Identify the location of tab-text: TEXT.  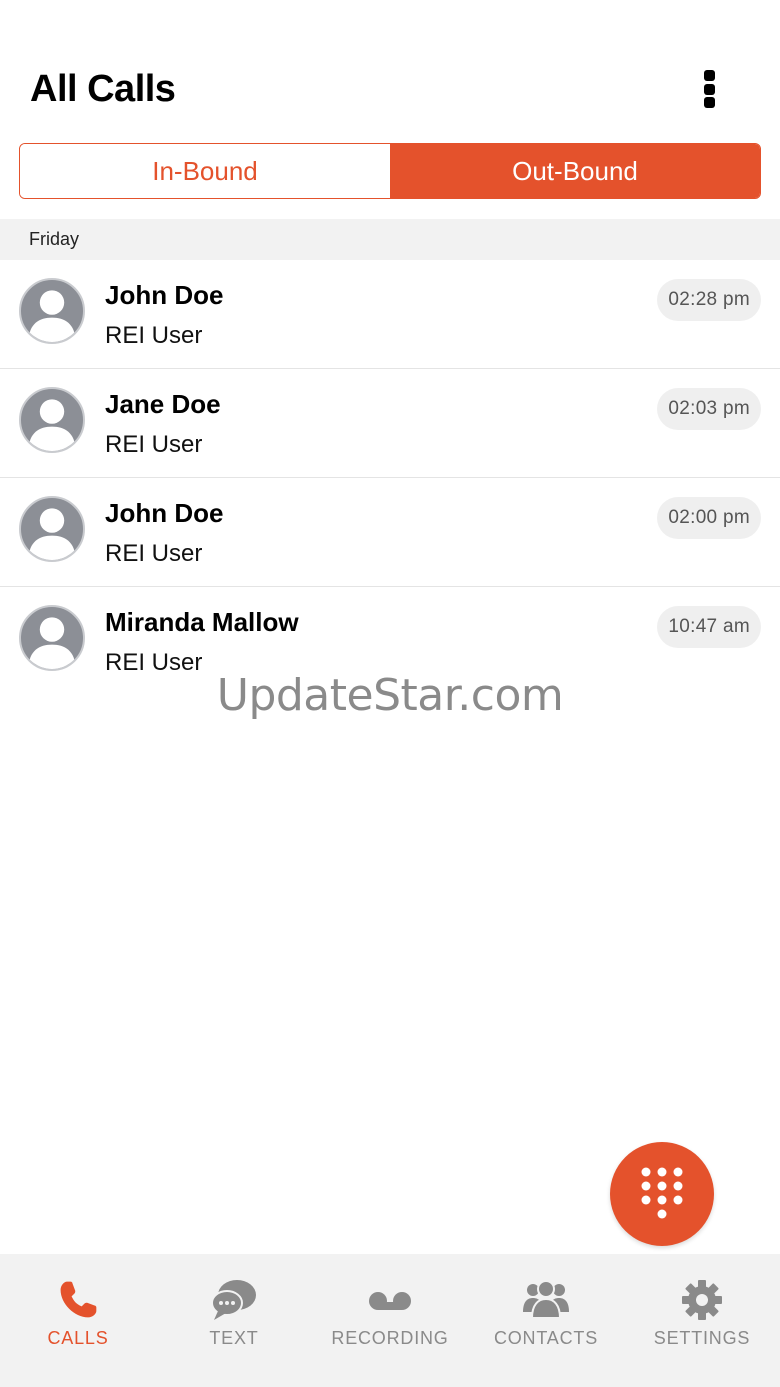
(234, 1320).